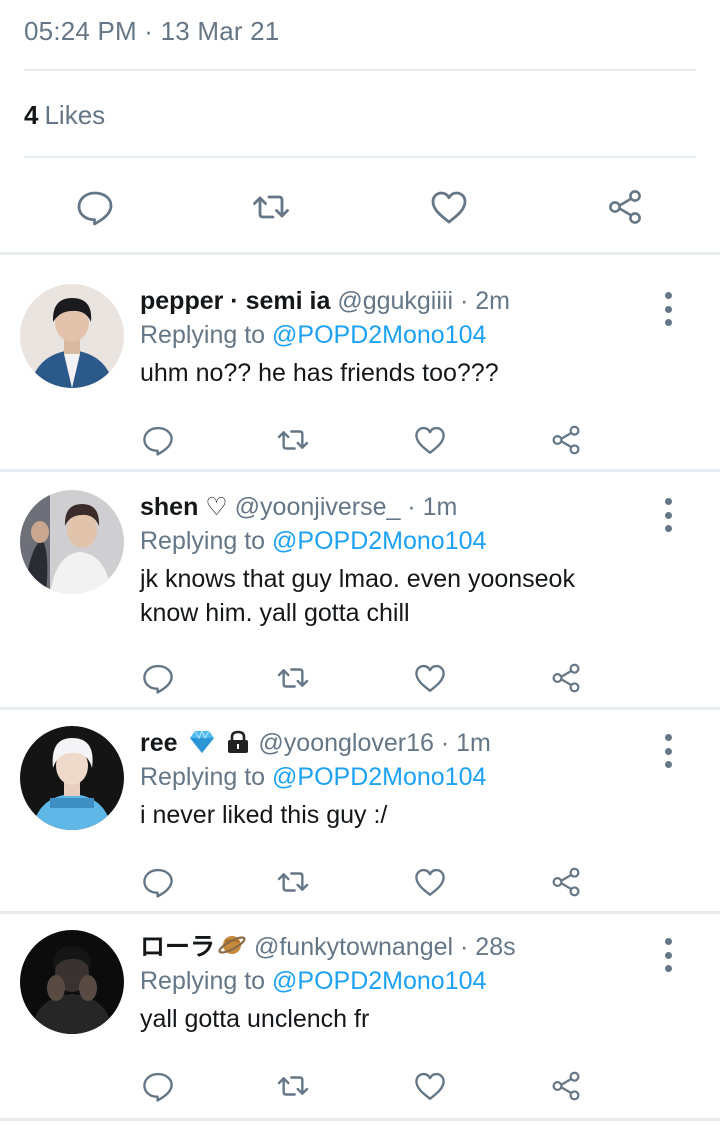 The image size is (720, 1125). Describe the element at coordinates (353, 947) in the screenshot. I see `reply-author-handle: @funkytownangel` at that location.